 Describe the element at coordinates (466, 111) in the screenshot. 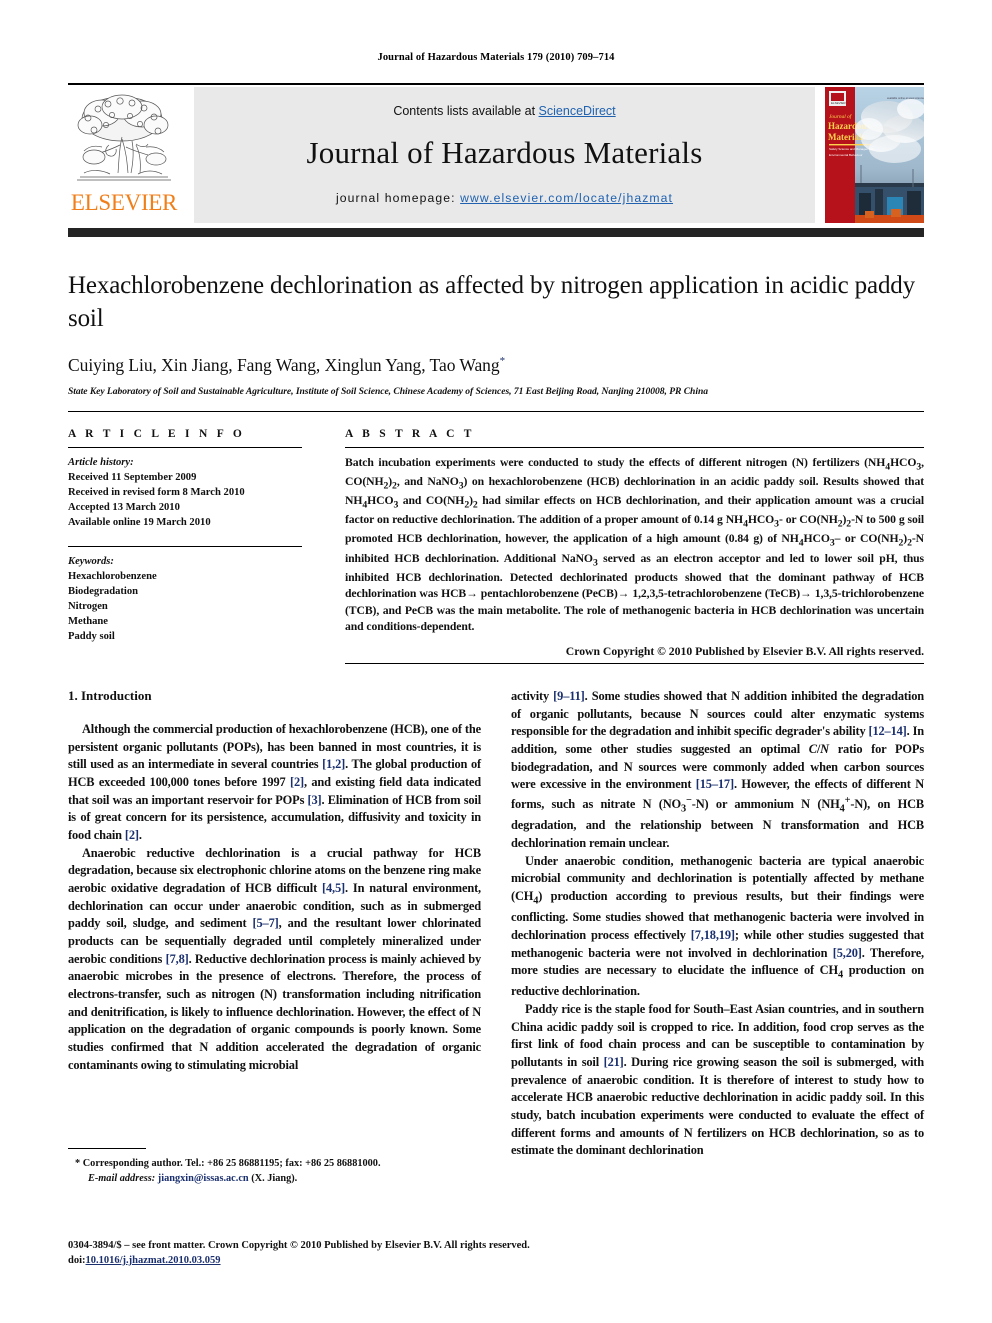

I see `contents-prefix: Contents lists available at` at that location.